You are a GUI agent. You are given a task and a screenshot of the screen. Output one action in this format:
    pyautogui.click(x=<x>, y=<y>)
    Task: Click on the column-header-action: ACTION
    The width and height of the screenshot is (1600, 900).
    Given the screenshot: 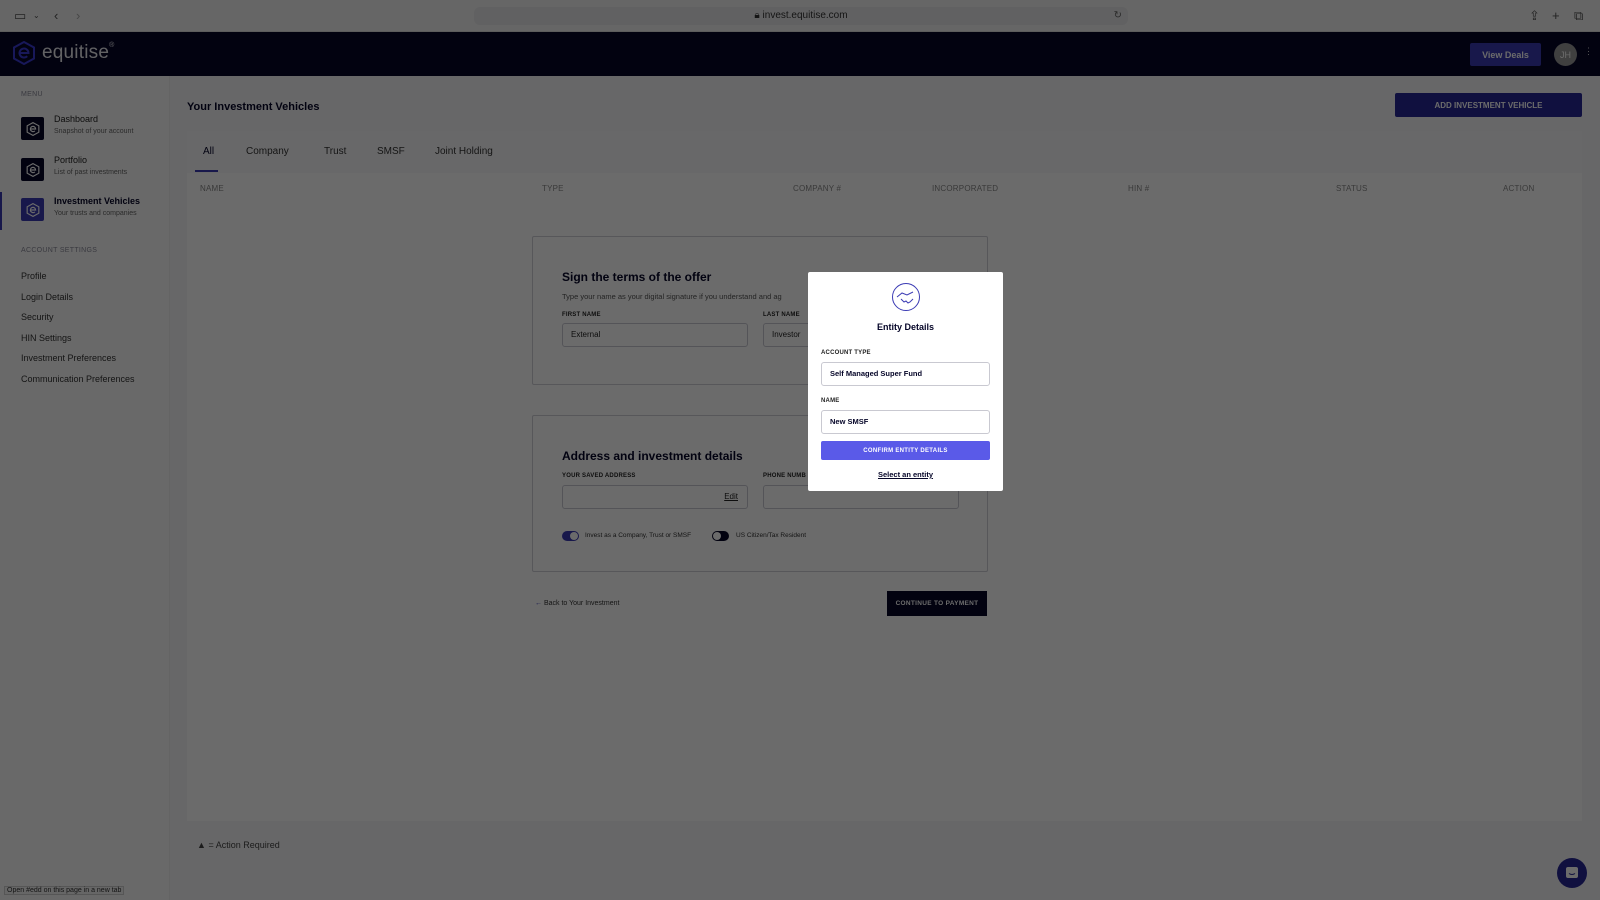 What is the action you would take?
    pyautogui.click(x=1519, y=188)
    